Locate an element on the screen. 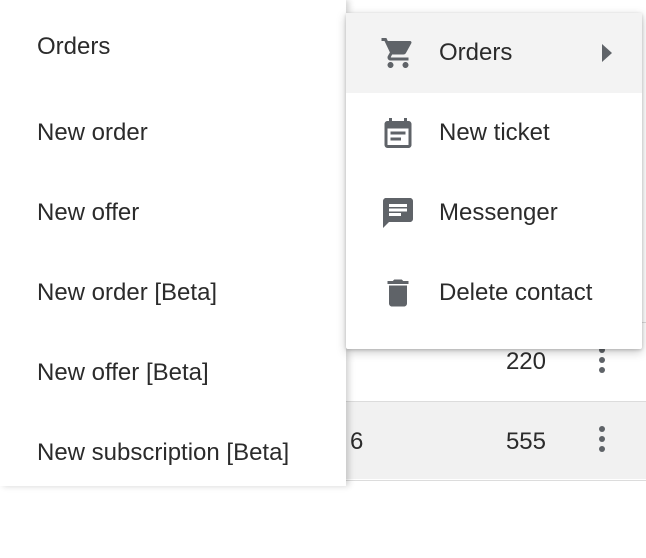  menu-item-label: Delete contact is located at coordinates (516, 292).